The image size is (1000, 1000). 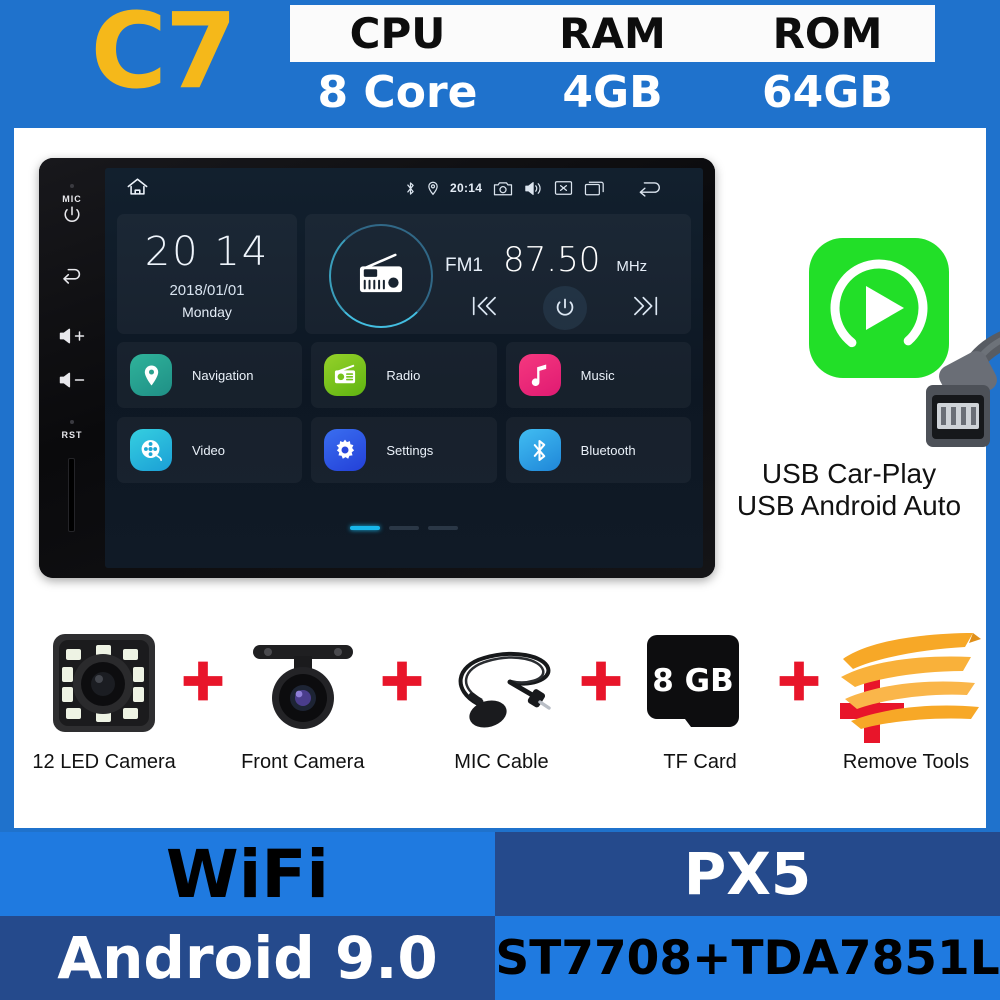 I want to click on tf-card-icon: 8 GB, so click(x=700, y=683).